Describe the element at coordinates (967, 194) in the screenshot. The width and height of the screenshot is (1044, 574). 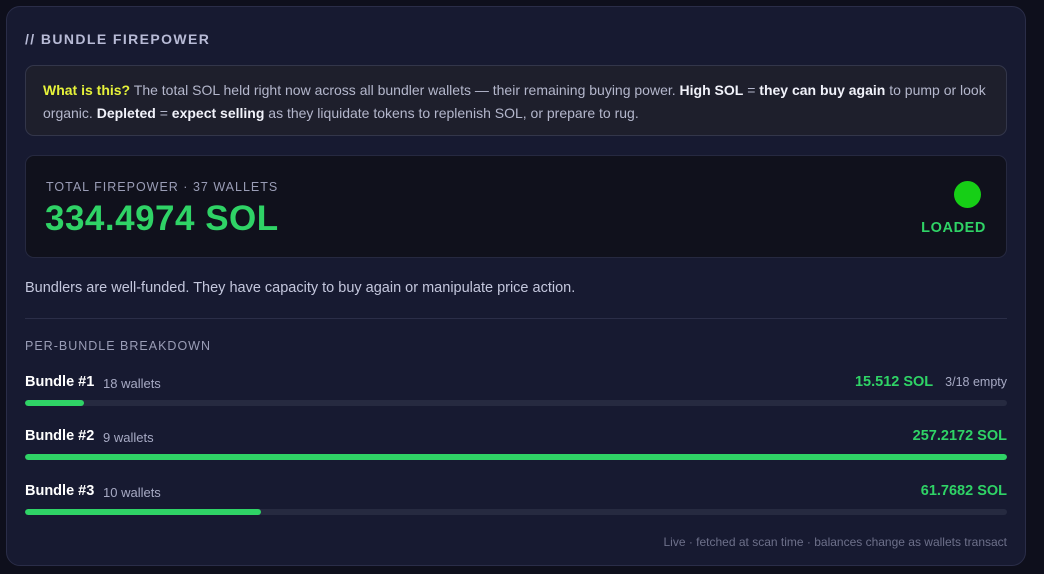
I see `status-indicator-icon` at that location.